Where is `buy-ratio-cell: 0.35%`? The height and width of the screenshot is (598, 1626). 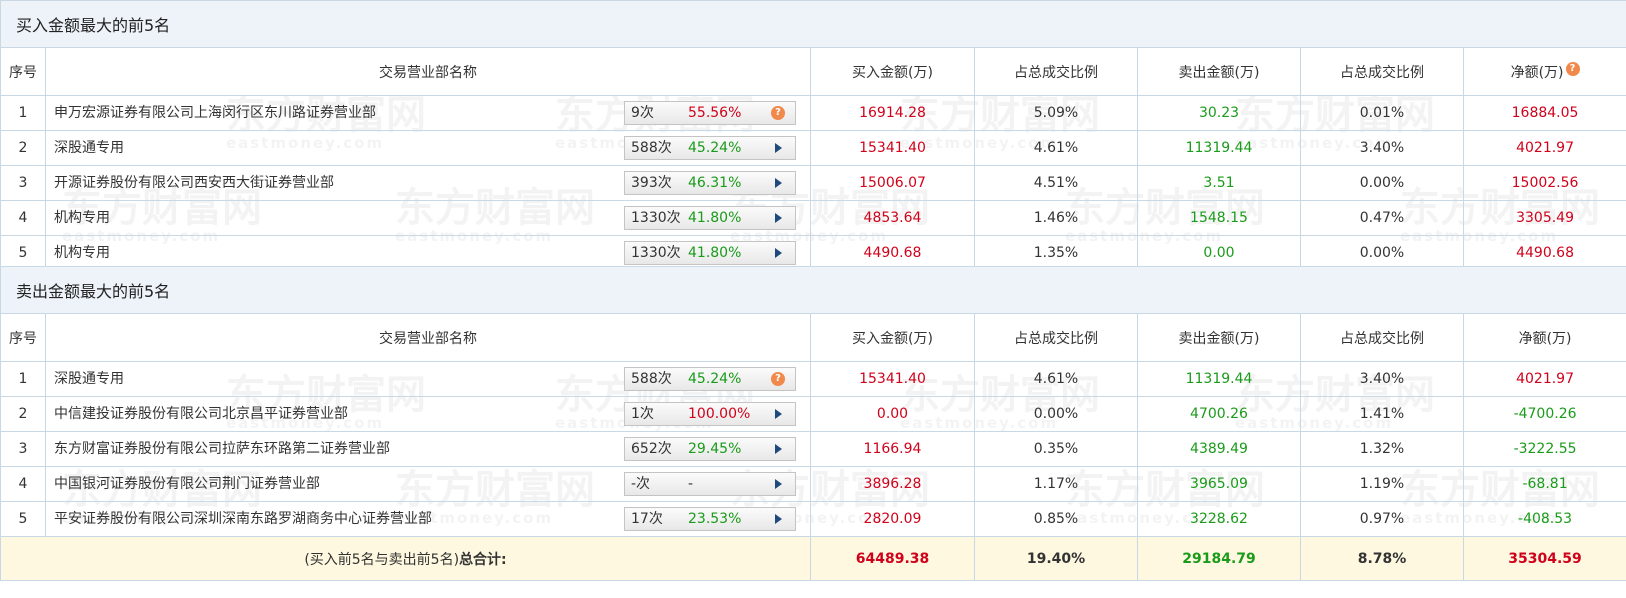
buy-ratio-cell: 0.35% is located at coordinates (1056, 449).